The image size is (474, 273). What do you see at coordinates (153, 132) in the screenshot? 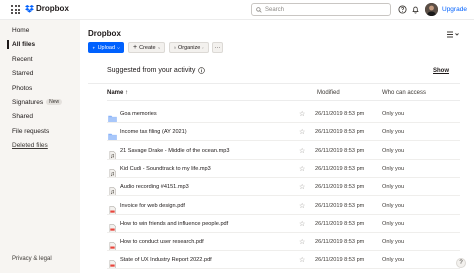
I see `file-name: Income tax filing (AY 2021)` at bounding box center [153, 132].